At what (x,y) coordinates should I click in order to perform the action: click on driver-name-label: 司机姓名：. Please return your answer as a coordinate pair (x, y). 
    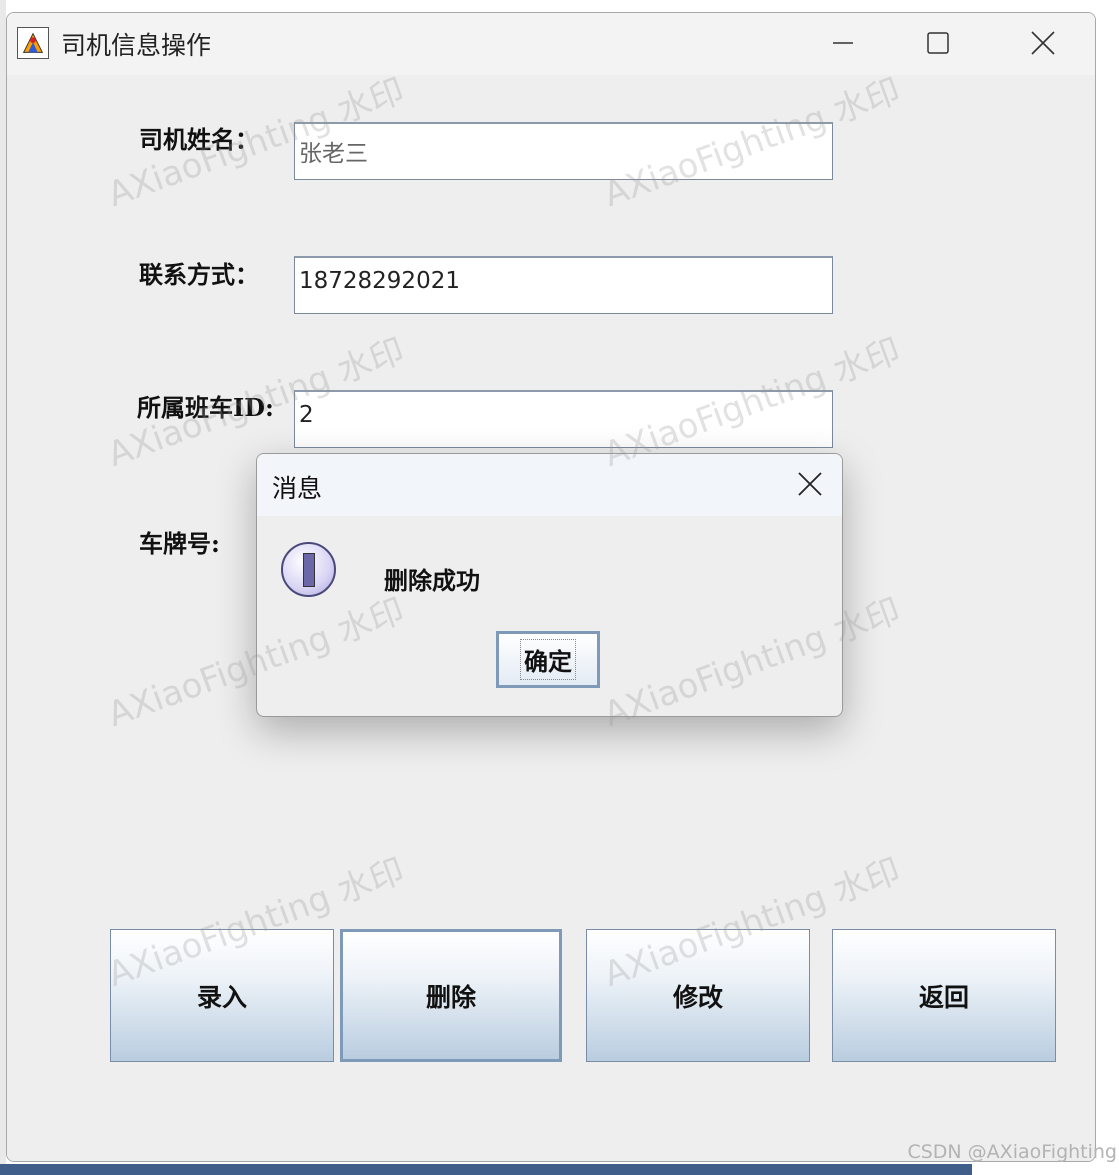
    Looking at the image, I should click on (199, 139).